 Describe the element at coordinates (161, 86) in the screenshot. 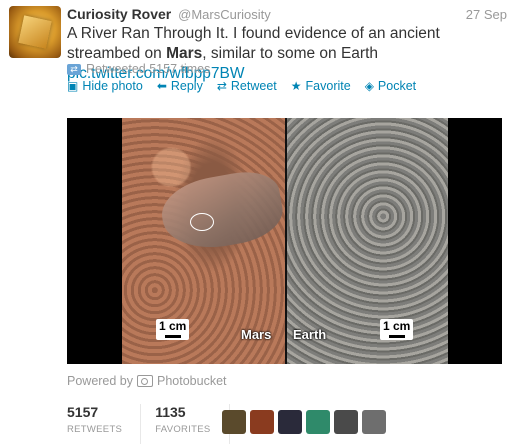

I see `reply-icon: ⬅` at that location.